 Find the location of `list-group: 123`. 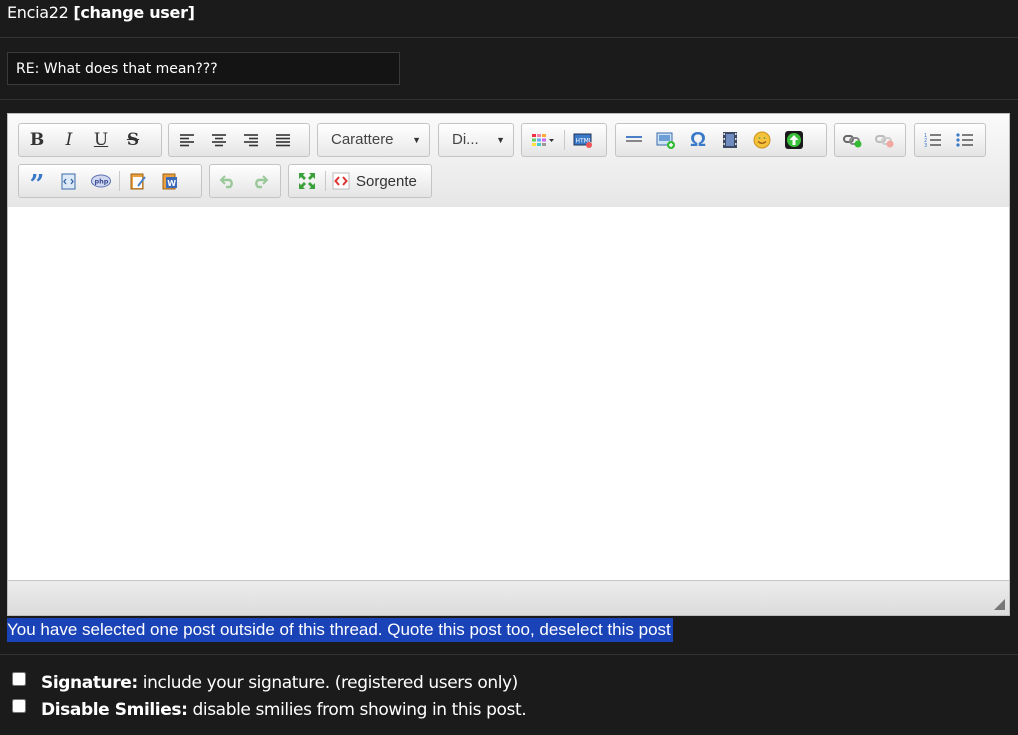

list-group: 123 is located at coordinates (950, 140).